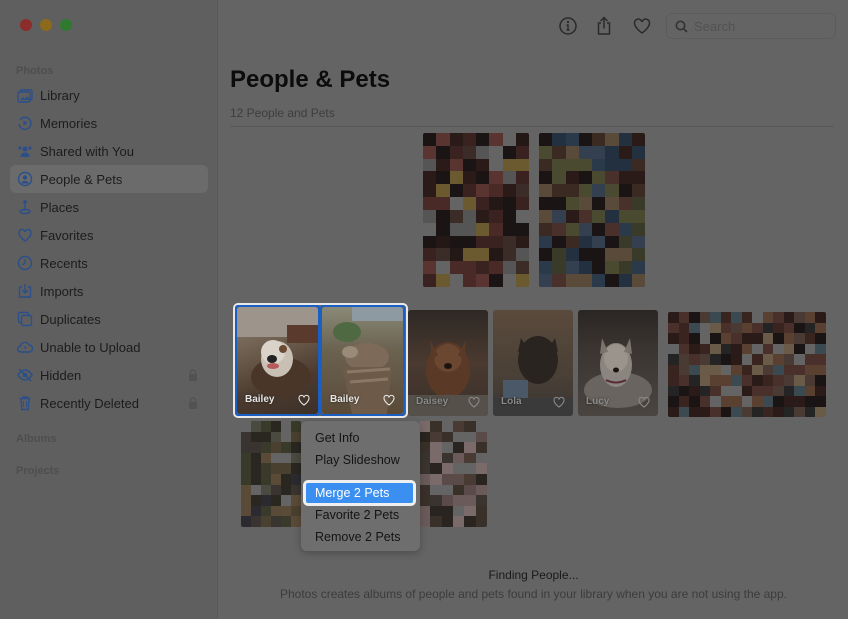 Image resolution: width=848 pixels, height=619 pixels. Describe the element at coordinates (533, 363) in the screenshot. I see `pet-tile-lola: Lola` at that location.